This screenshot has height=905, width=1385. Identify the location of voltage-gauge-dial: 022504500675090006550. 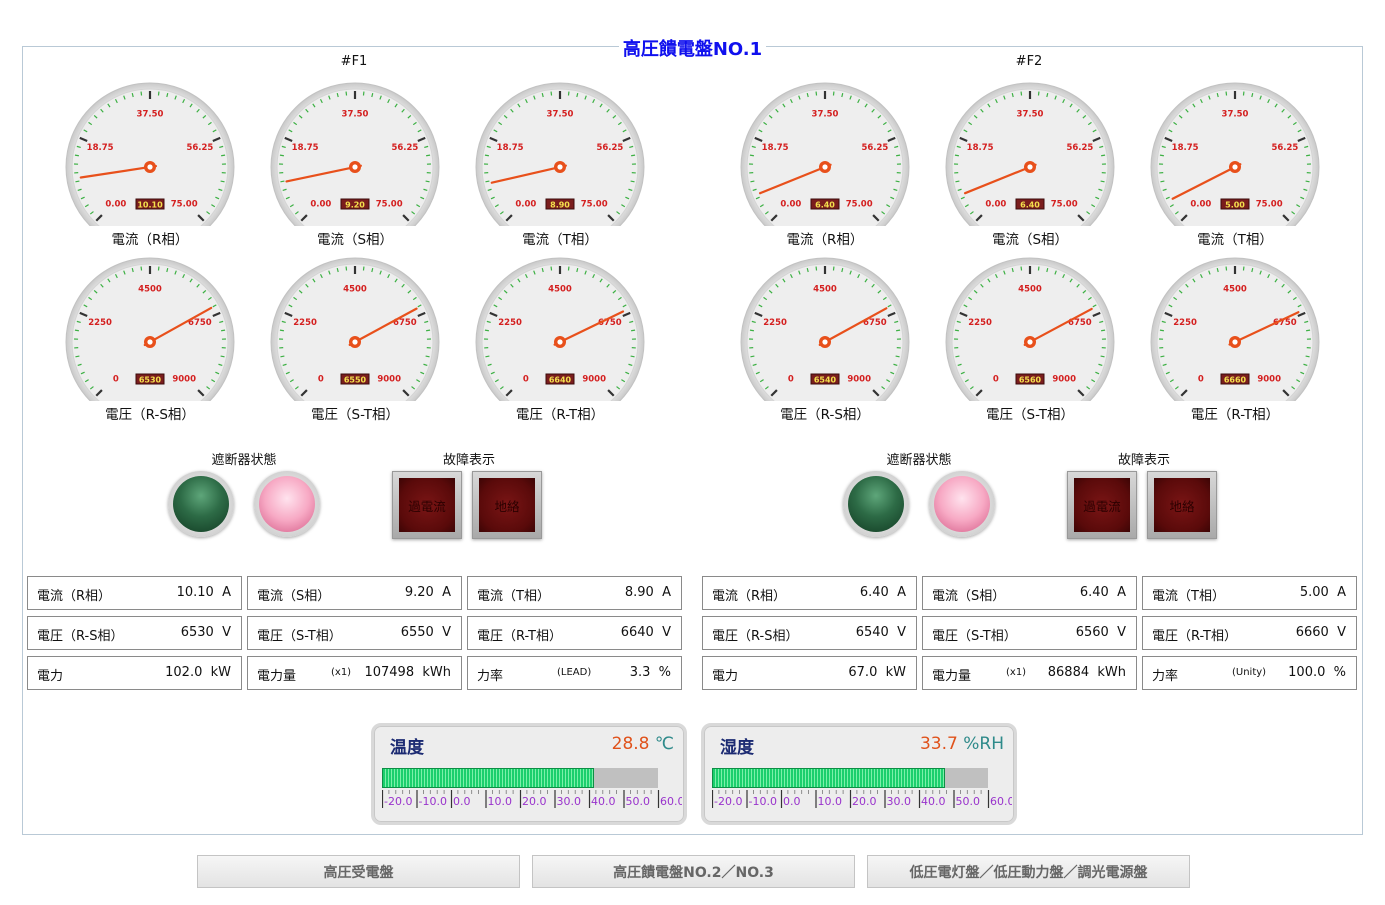
(355, 329).